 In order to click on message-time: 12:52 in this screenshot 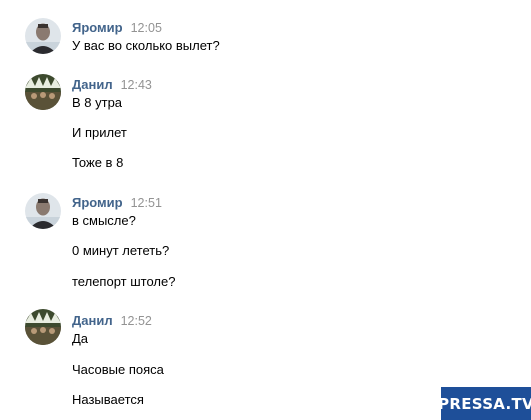, I will do `click(136, 321)`.